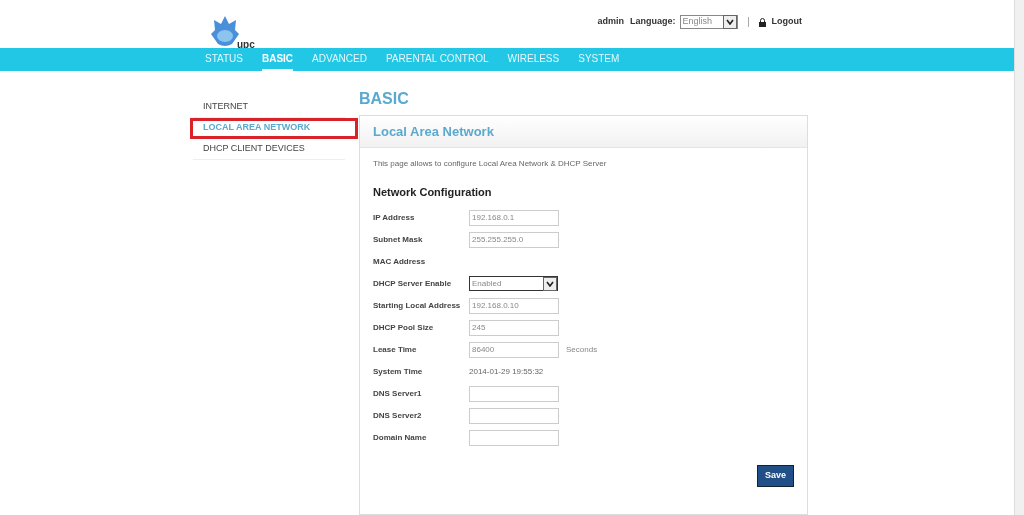 This screenshot has width=1024, height=515. I want to click on input-field: 245, so click(514, 327).